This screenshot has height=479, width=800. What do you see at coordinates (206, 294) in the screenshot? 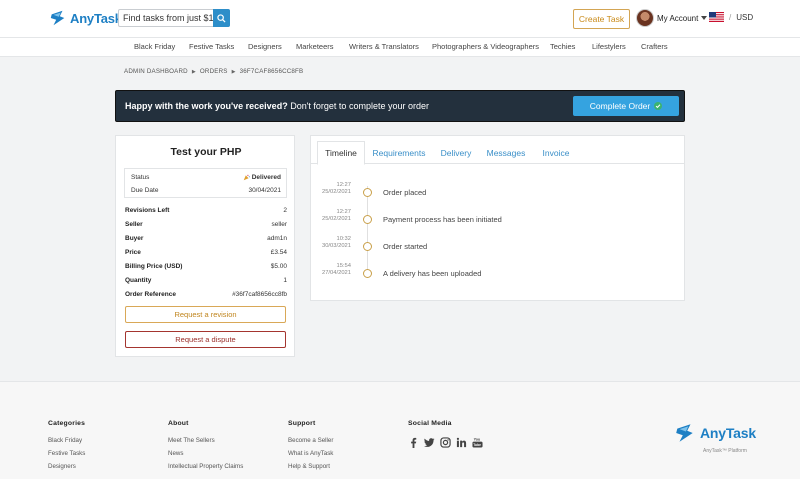
I see `detail-row: Order Reference #36f7caf8656cc8fb` at bounding box center [206, 294].